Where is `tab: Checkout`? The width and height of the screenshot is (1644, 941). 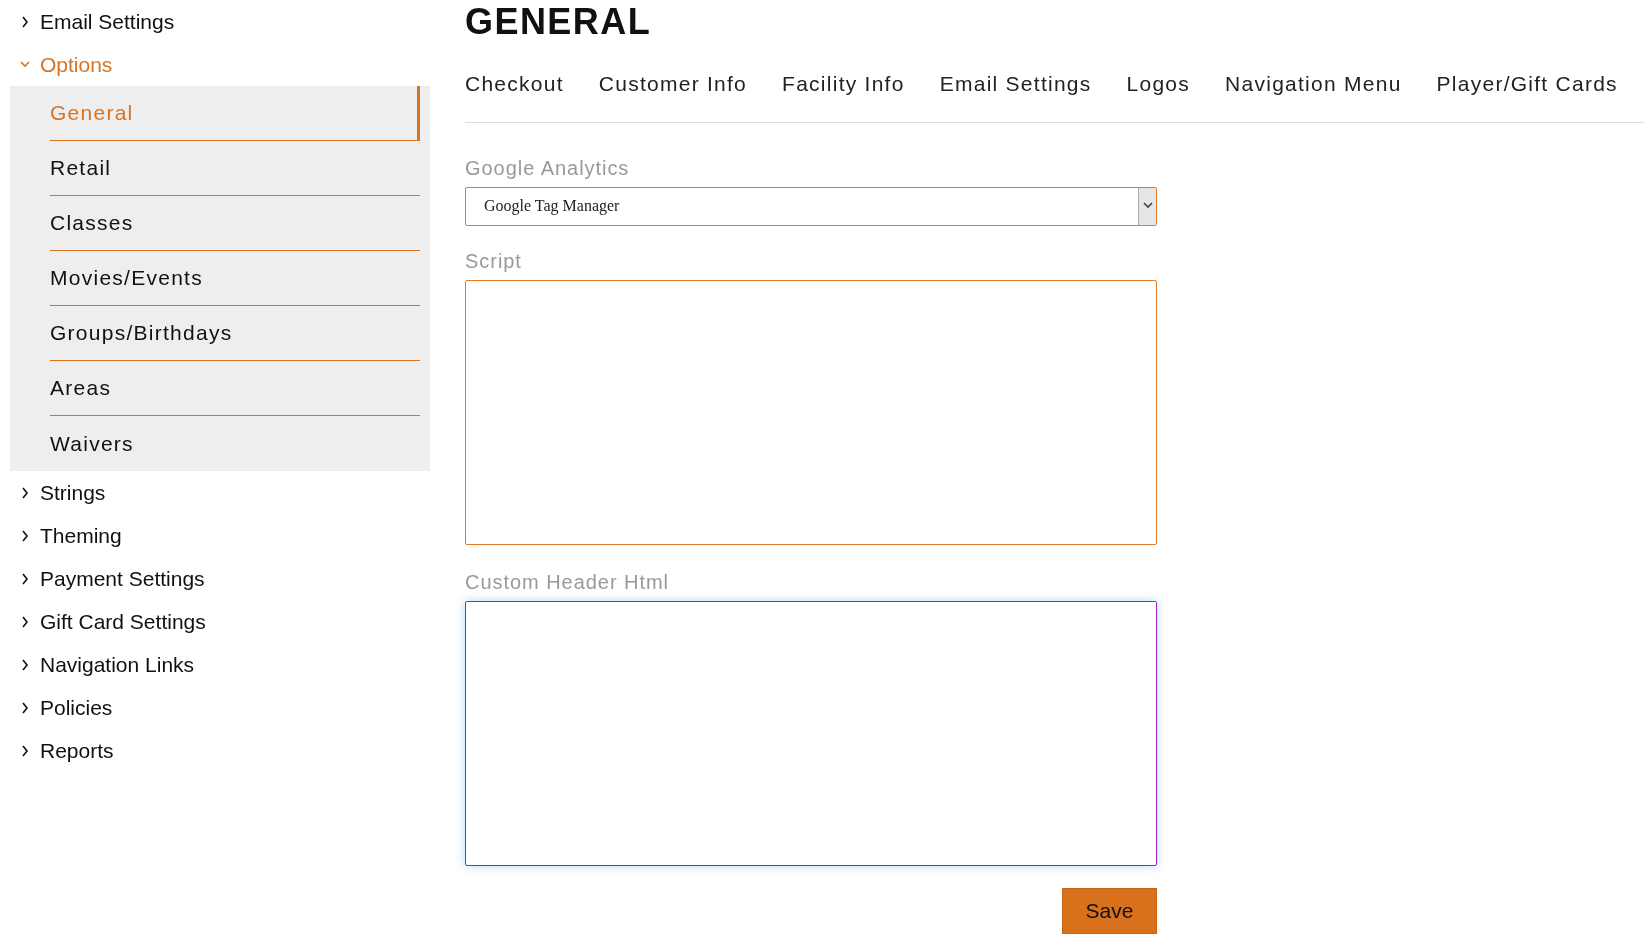 tab: Checkout is located at coordinates (514, 84).